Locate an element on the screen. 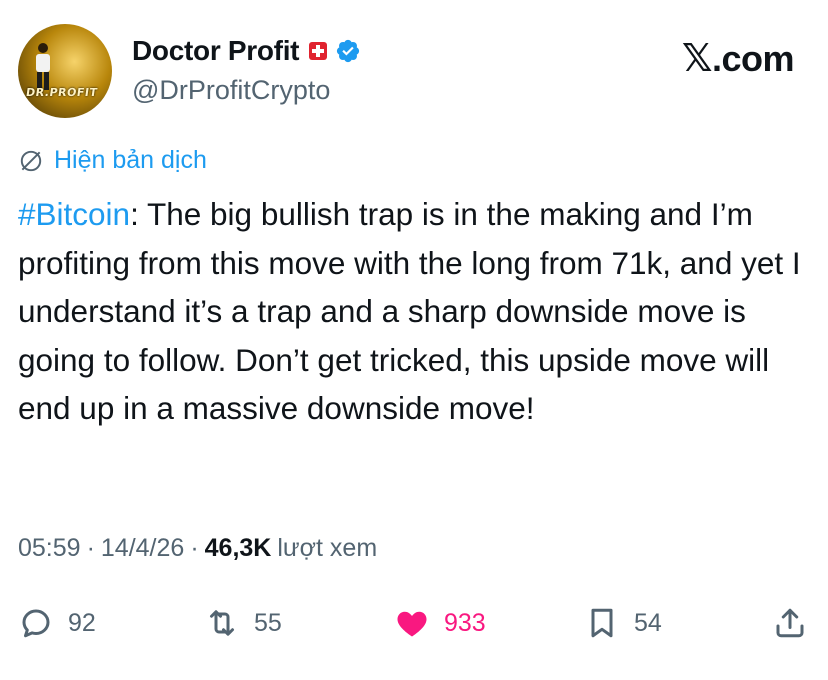 The image size is (828, 680). author-name-row: Doctor Profit is located at coordinates (246, 51).